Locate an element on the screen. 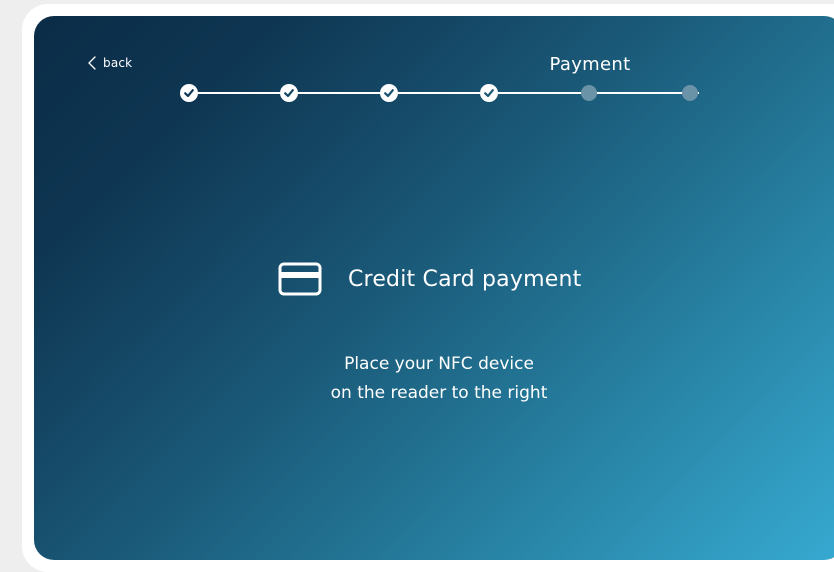 The image size is (834, 572). step-title: Payment is located at coordinates (590, 64).